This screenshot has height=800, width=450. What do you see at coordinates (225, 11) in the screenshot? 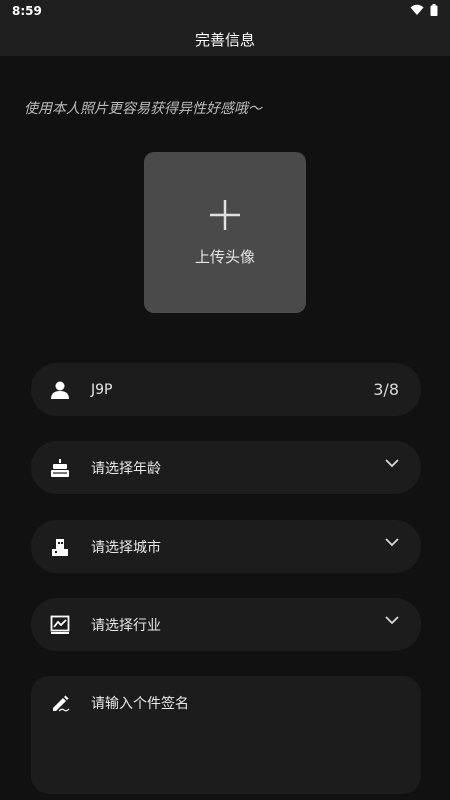
I see `status-bar: 8:59` at bounding box center [225, 11].